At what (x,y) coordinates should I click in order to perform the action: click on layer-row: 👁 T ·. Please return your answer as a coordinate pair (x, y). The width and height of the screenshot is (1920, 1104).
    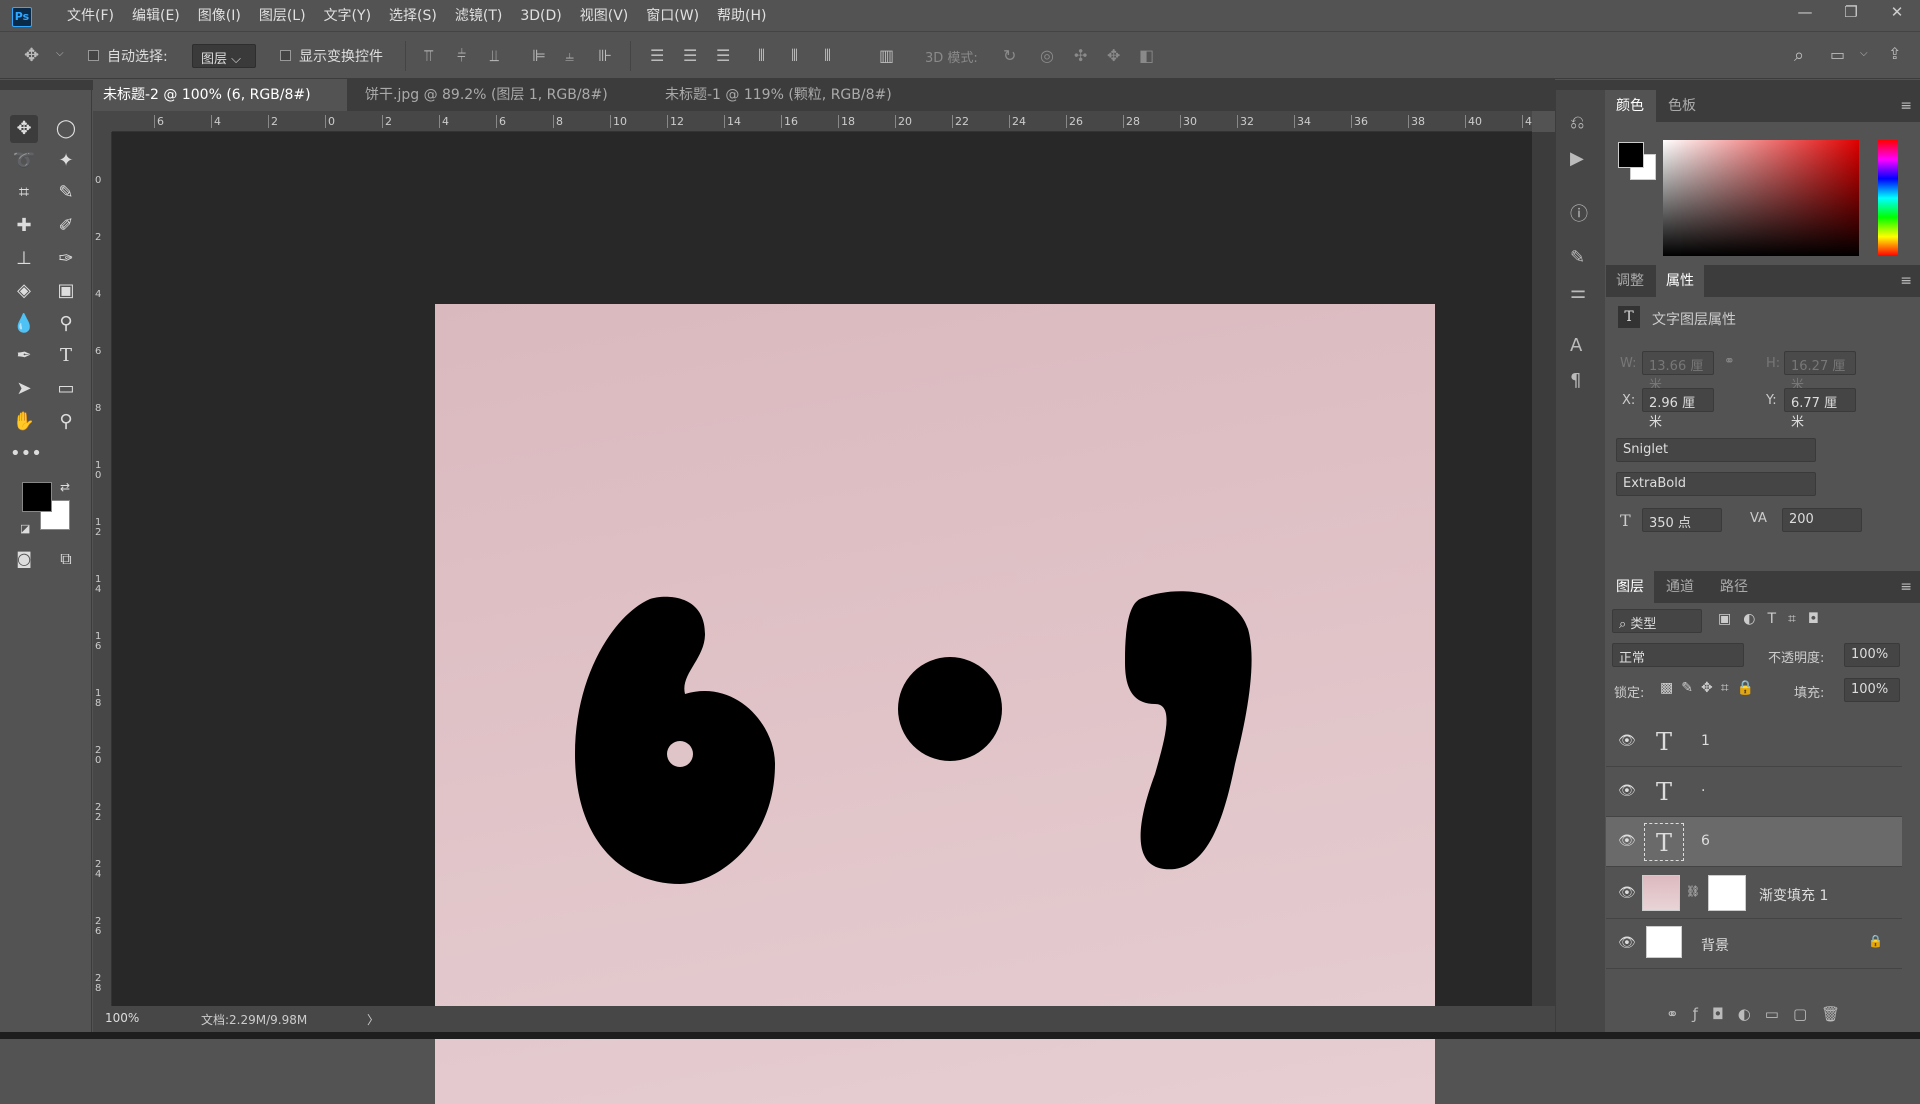
    Looking at the image, I should click on (1754, 792).